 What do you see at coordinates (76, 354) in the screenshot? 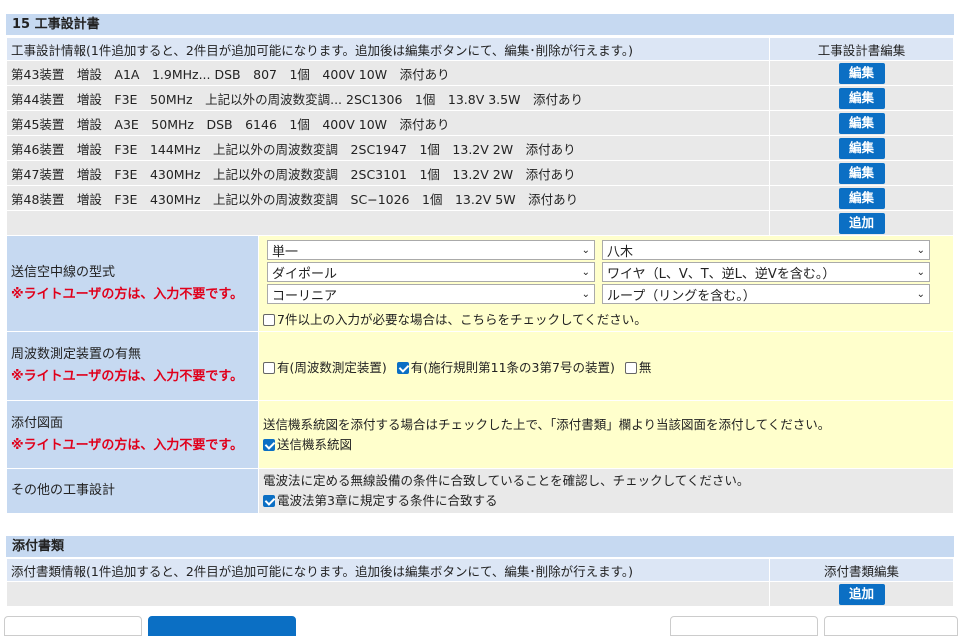
I see `freq-label: 周波数測定装置の有無` at bounding box center [76, 354].